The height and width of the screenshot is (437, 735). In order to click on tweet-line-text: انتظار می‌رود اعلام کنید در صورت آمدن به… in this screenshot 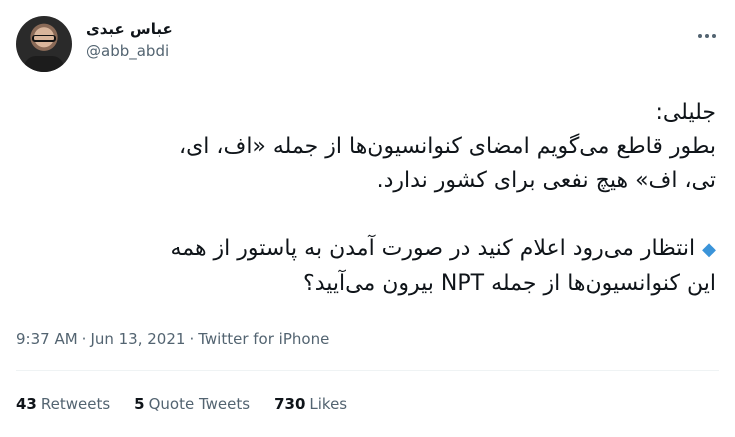, I will do `click(433, 248)`.